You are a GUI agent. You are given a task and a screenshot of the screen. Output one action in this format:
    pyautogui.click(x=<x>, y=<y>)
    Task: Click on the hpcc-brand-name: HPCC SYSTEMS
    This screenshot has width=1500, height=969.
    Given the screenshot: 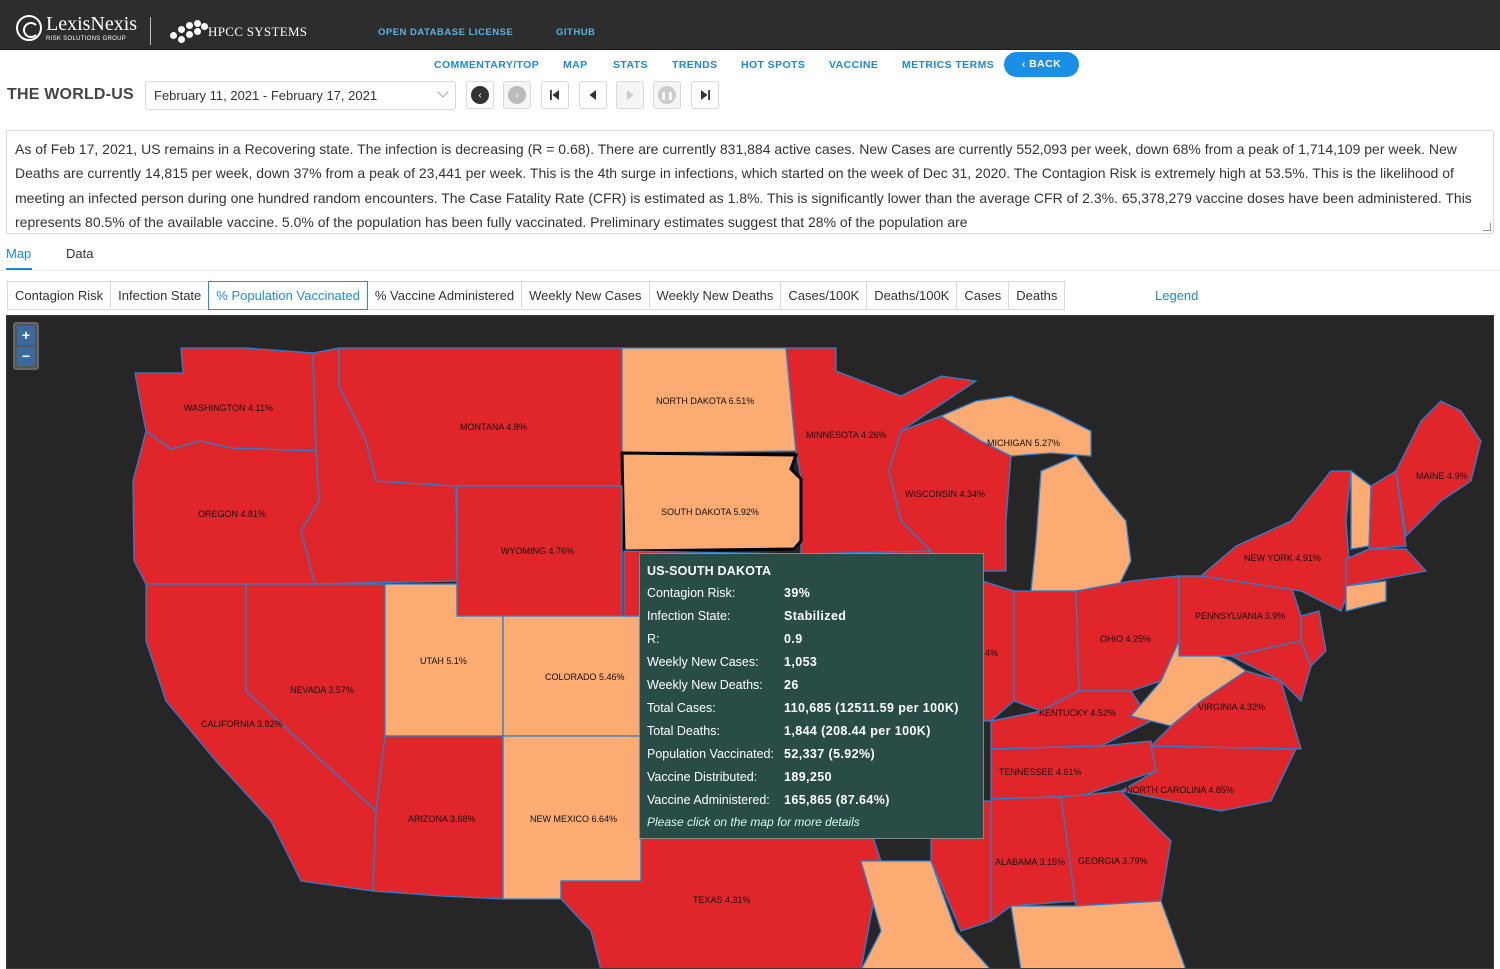 What is the action you would take?
    pyautogui.click(x=258, y=31)
    